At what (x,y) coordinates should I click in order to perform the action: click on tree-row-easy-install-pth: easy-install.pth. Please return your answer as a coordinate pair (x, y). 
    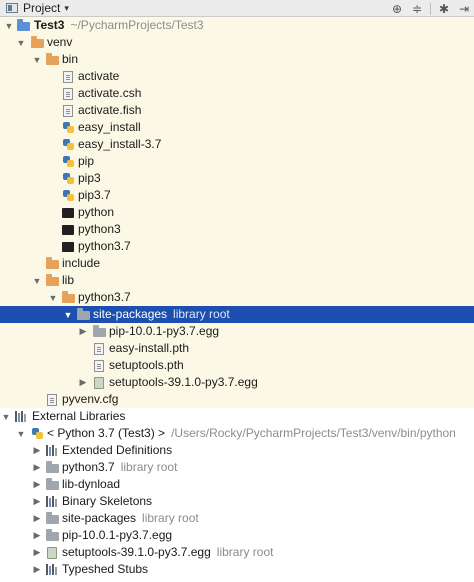
    Looking at the image, I should click on (237, 348).